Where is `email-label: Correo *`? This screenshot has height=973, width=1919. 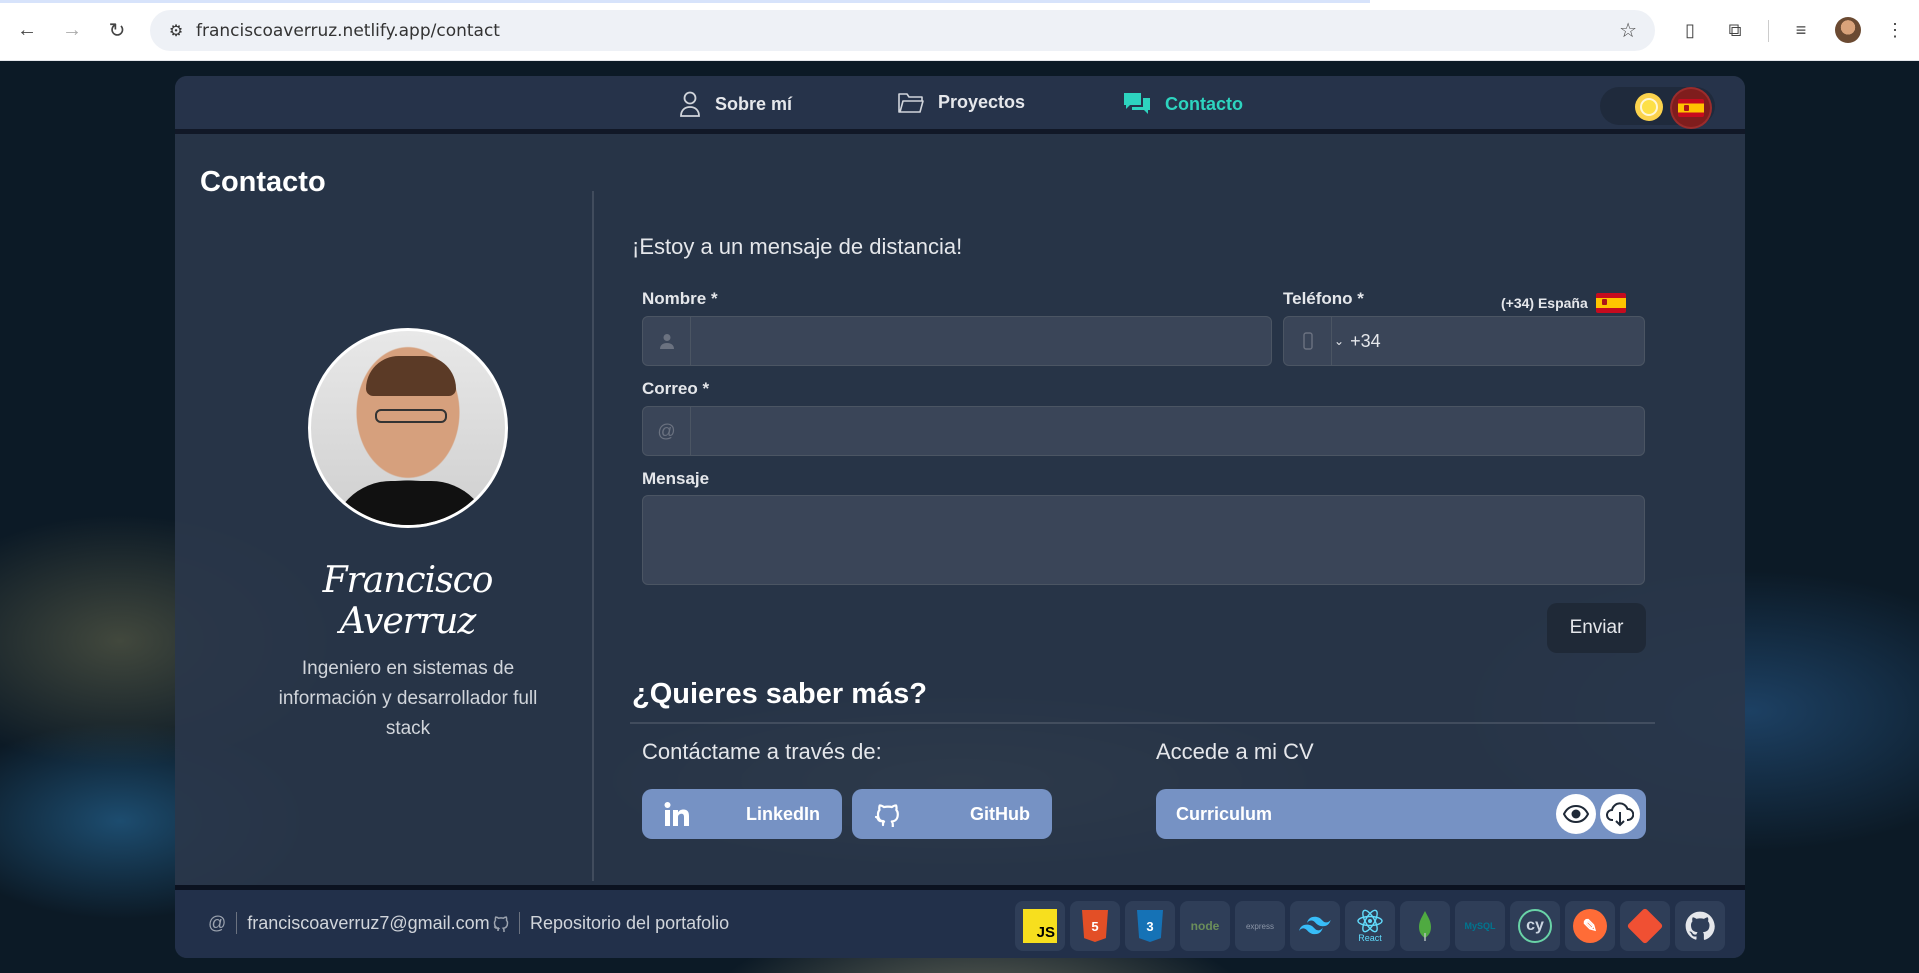 email-label: Correo * is located at coordinates (676, 388).